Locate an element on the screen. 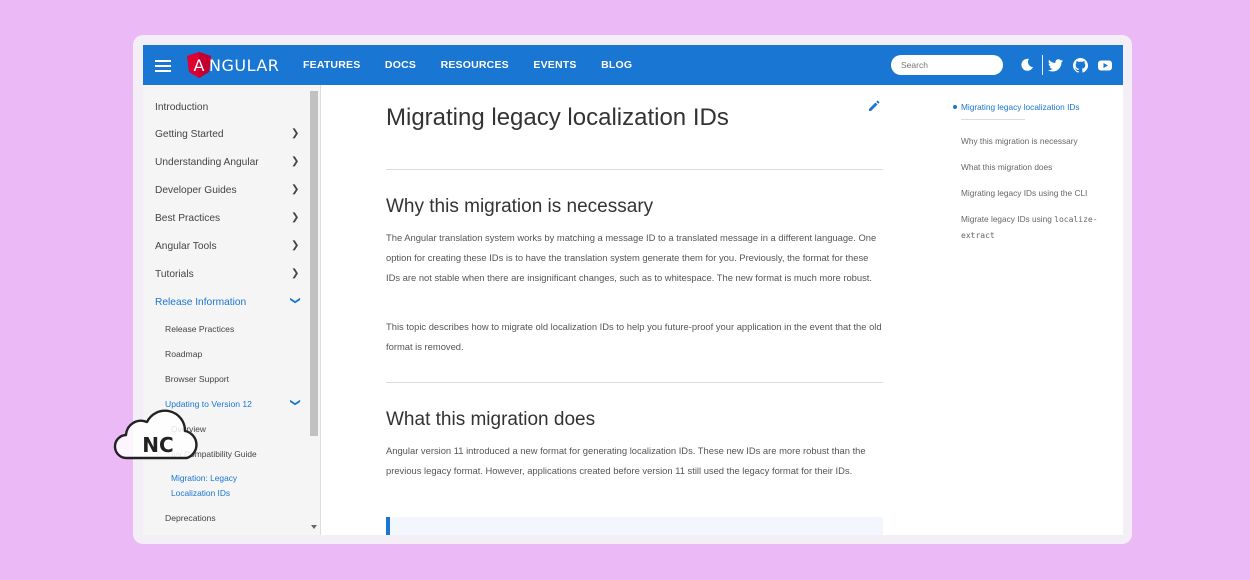 This screenshot has width=1250, height=580. sidebar-item-angular-tools: Angular Tools is located at coordinates (186, 246).